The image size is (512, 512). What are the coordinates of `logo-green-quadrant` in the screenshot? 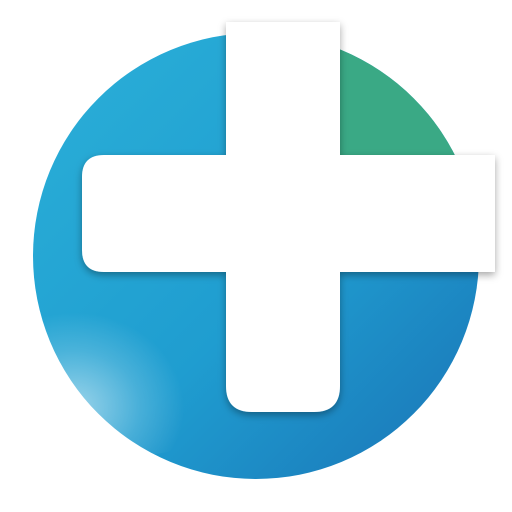 It's located at (409, 94).